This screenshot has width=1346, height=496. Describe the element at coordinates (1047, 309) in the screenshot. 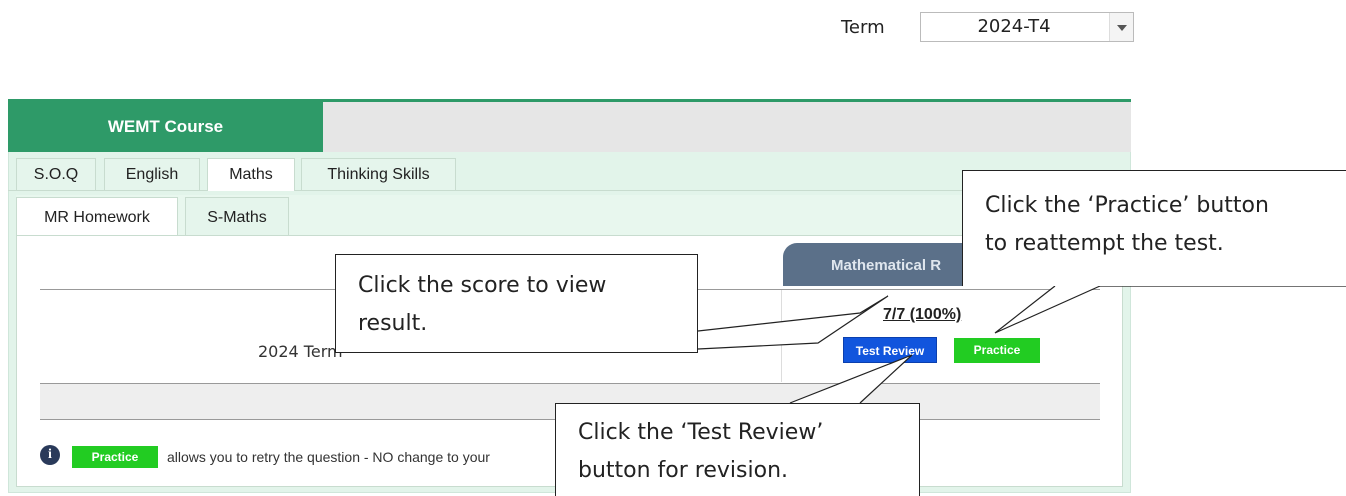

I see `practice-callout-pointer` at that location.